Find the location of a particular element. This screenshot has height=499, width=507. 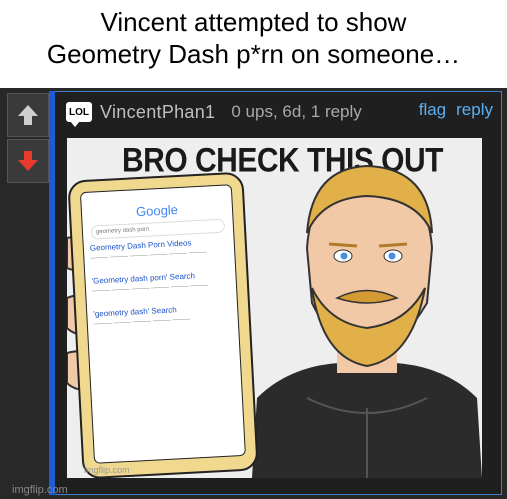

comment-actions: flag reply is located at coordinates (456, 110).